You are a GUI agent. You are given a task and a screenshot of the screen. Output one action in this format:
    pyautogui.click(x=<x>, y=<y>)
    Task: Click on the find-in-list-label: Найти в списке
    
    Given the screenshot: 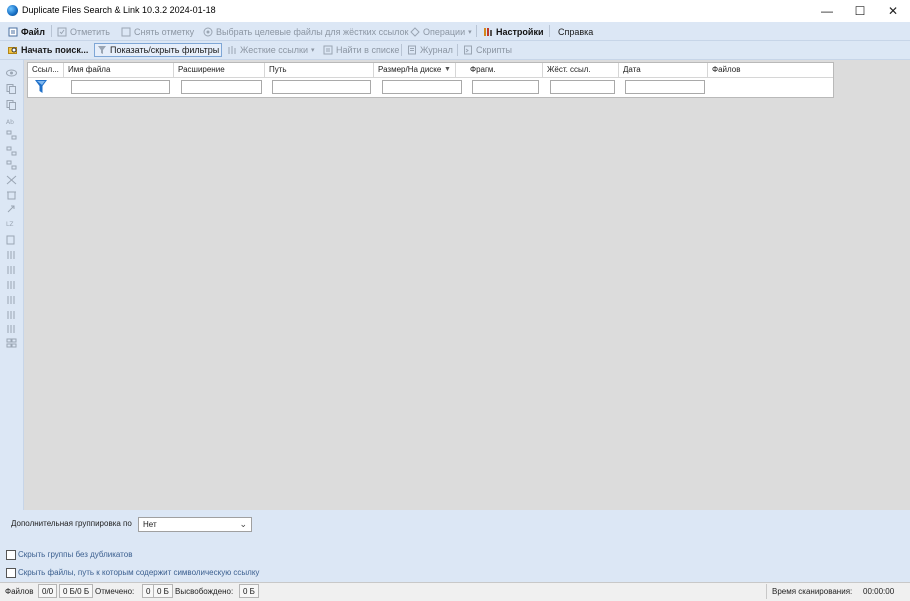 What is the action you would take?
    pyautogui.click(x=368, y=50)
    